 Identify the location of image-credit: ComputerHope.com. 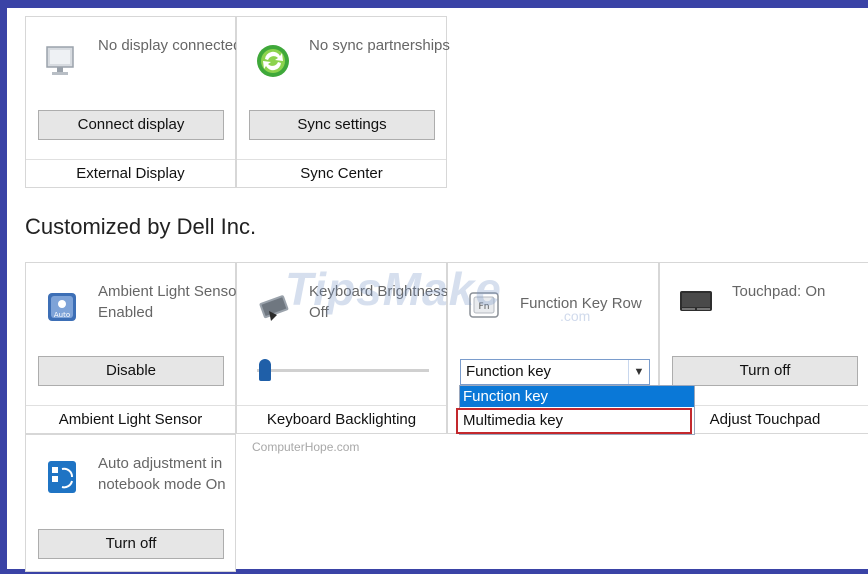
(306, 447).